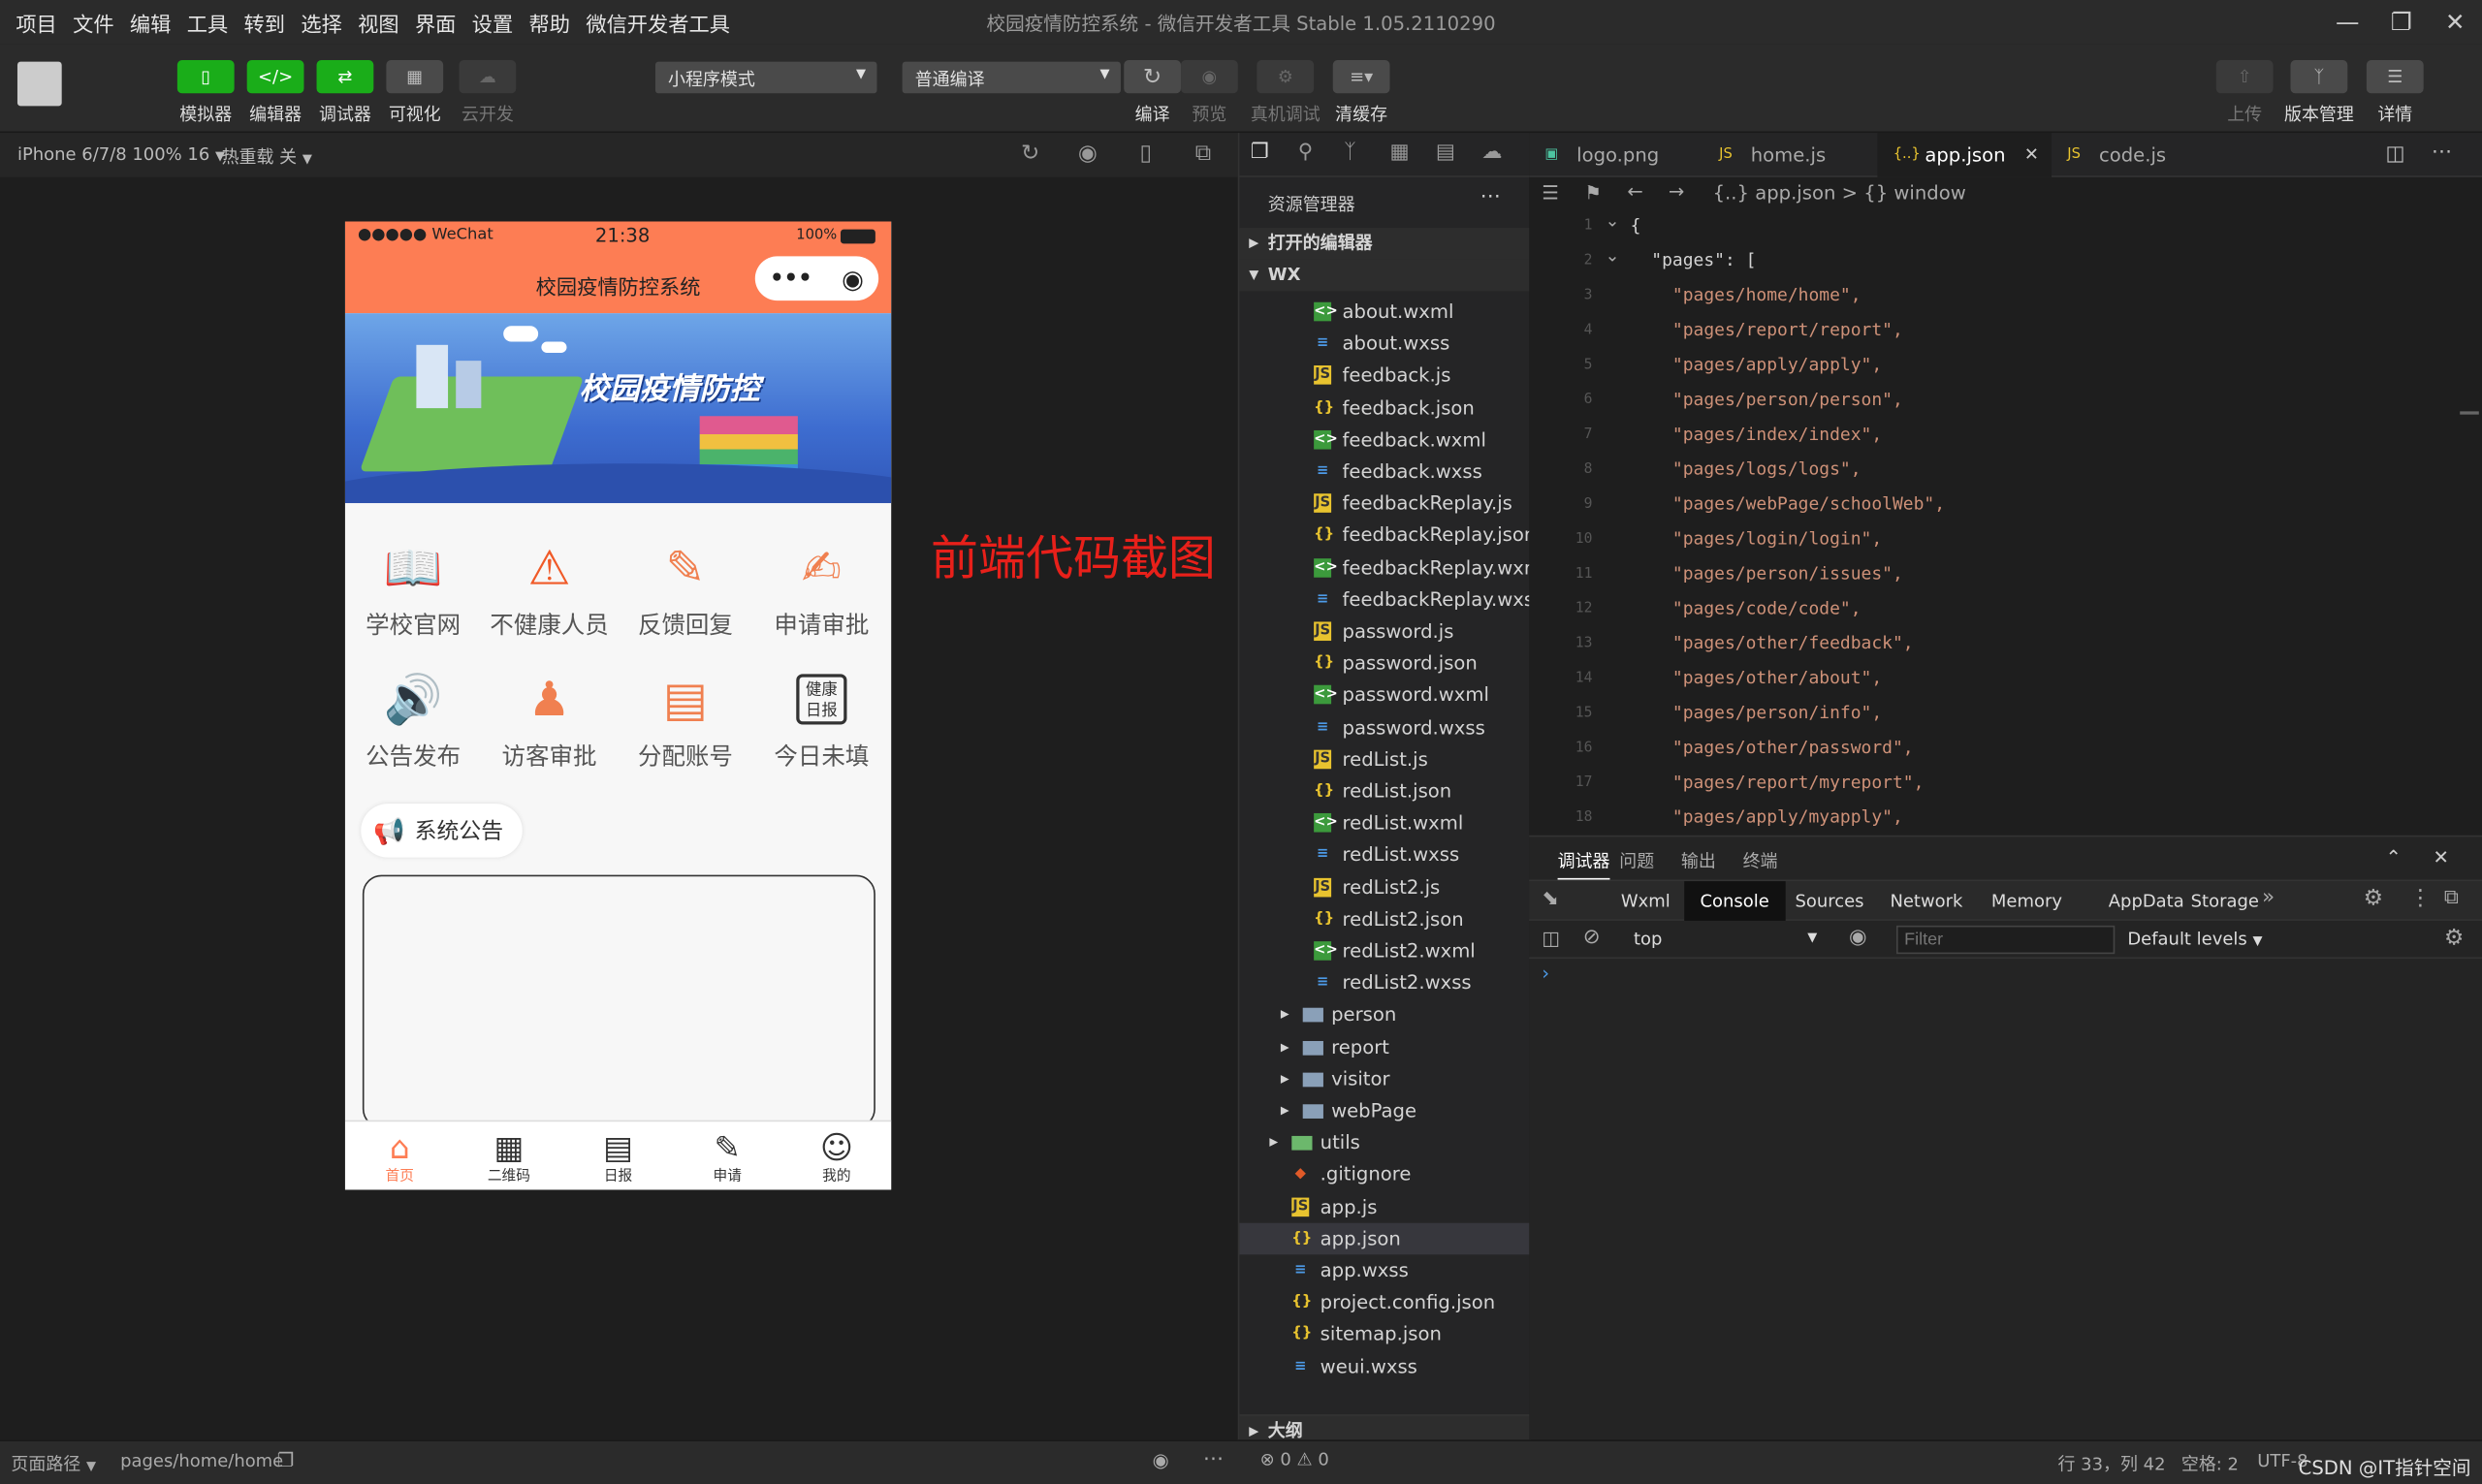 The width and height of the screenshot is (2482, 1484). I want to click on eye-icon: ◉, so click(1161, 1460).